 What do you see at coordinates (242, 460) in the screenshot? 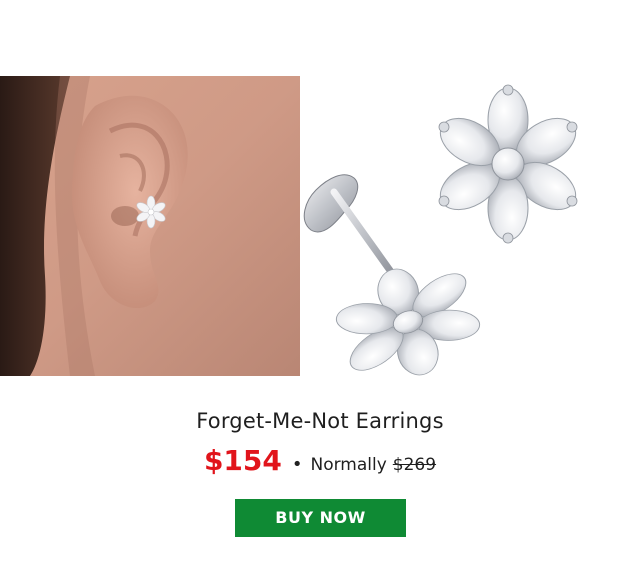
I see `sale-price: $154` at bounding box center [242, 460].